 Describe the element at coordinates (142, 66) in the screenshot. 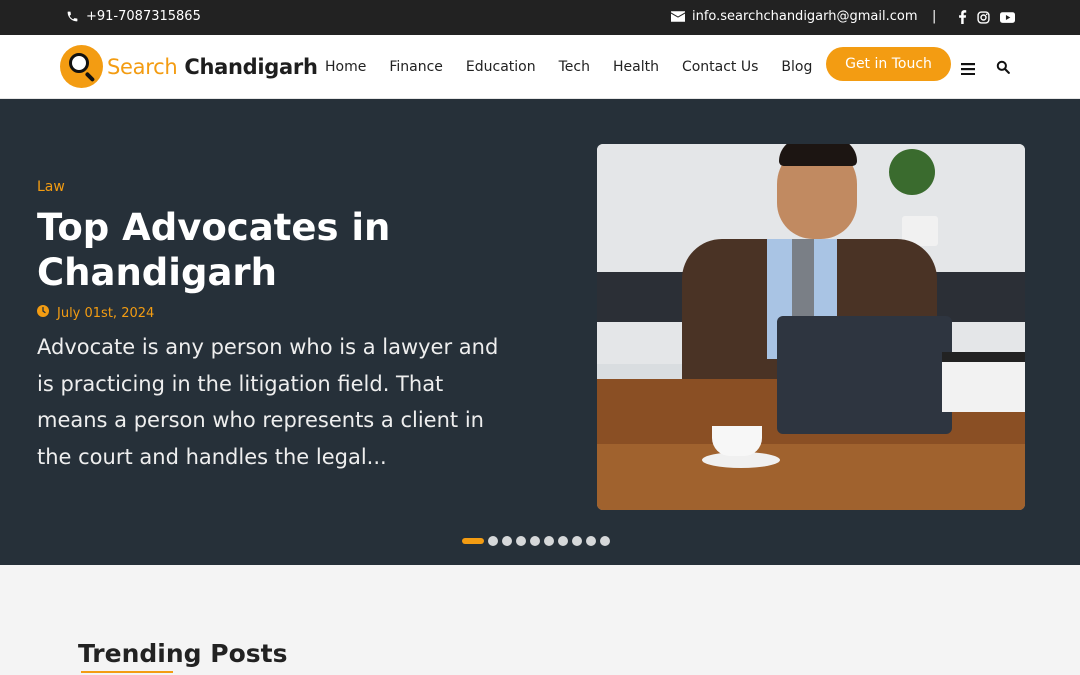

I see `logo-text-search: Search` at that location.